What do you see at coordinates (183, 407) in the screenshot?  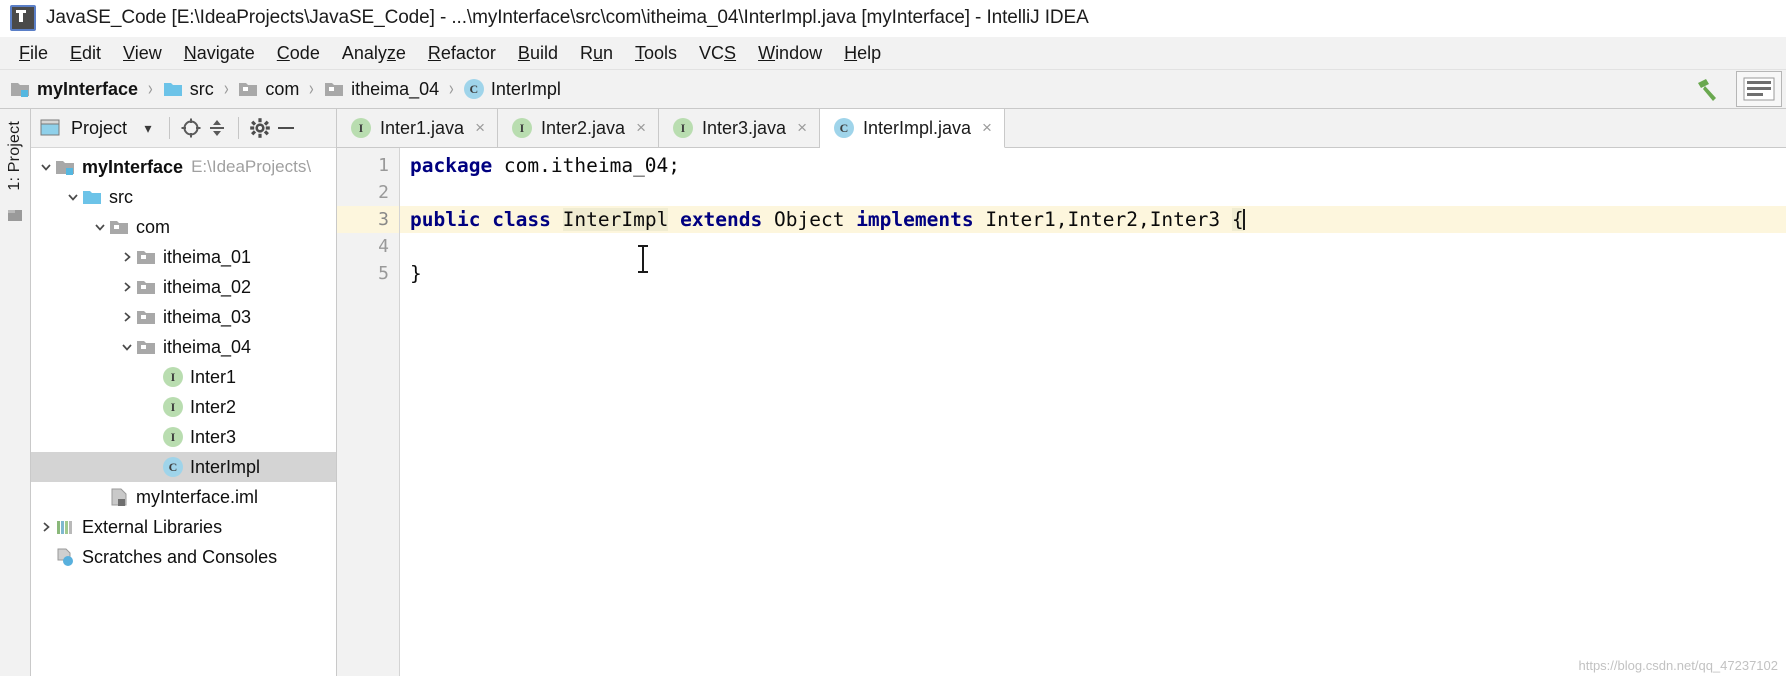 I see `tree-node-inter2: I Inter2` at bounding box center [183, 407].